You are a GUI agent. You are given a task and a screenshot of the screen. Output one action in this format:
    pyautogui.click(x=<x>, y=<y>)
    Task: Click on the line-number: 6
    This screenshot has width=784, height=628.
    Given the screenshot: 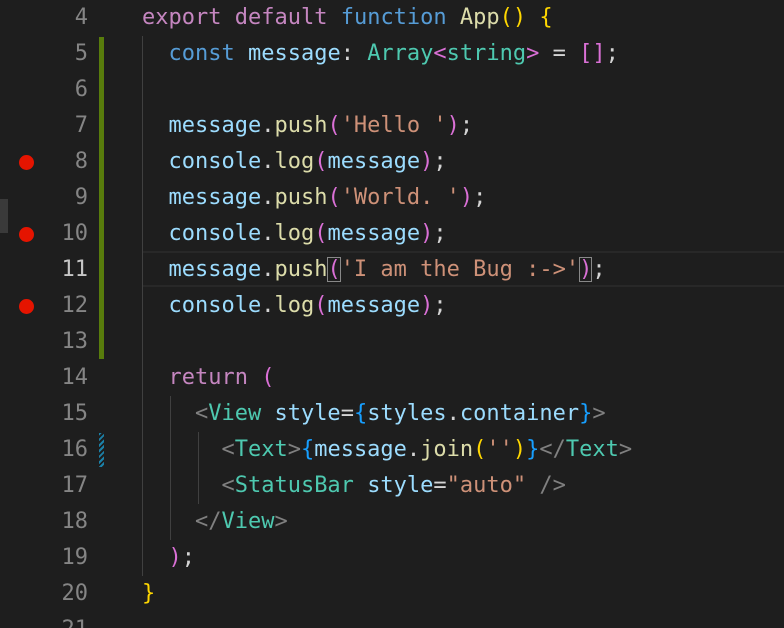 What is the action you would take?
    pyautogui.click(x=64, y=90)
    